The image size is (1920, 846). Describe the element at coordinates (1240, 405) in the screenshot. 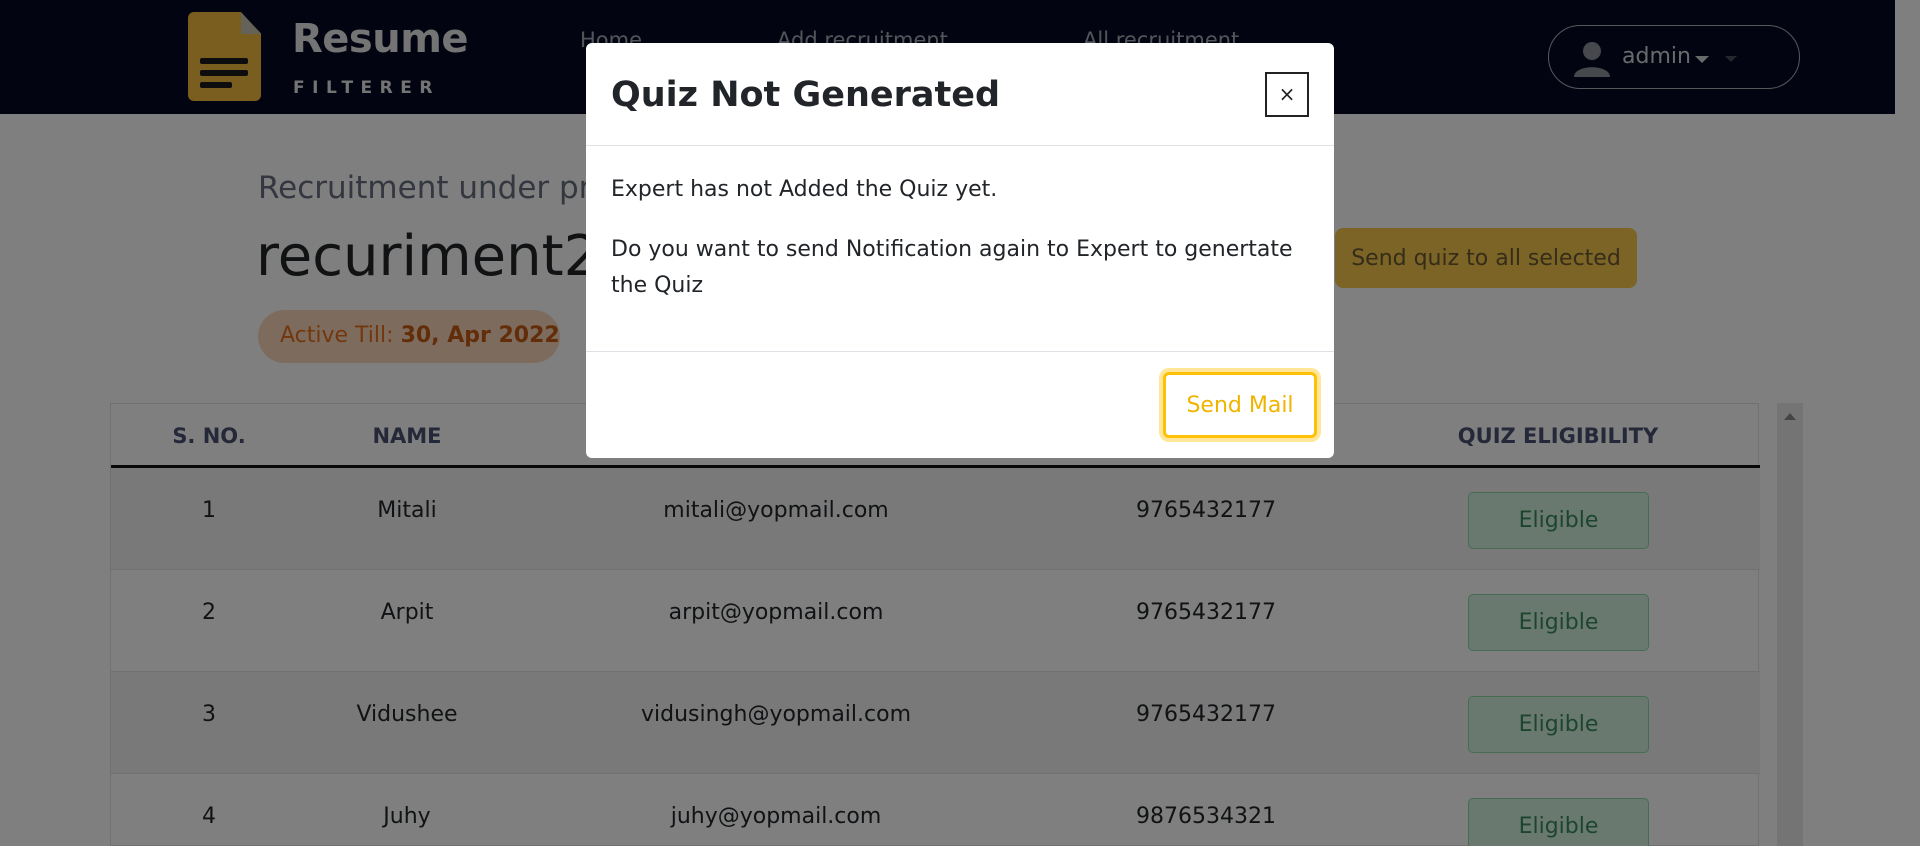

I see `send-mail-button: Send Mail` at that location.